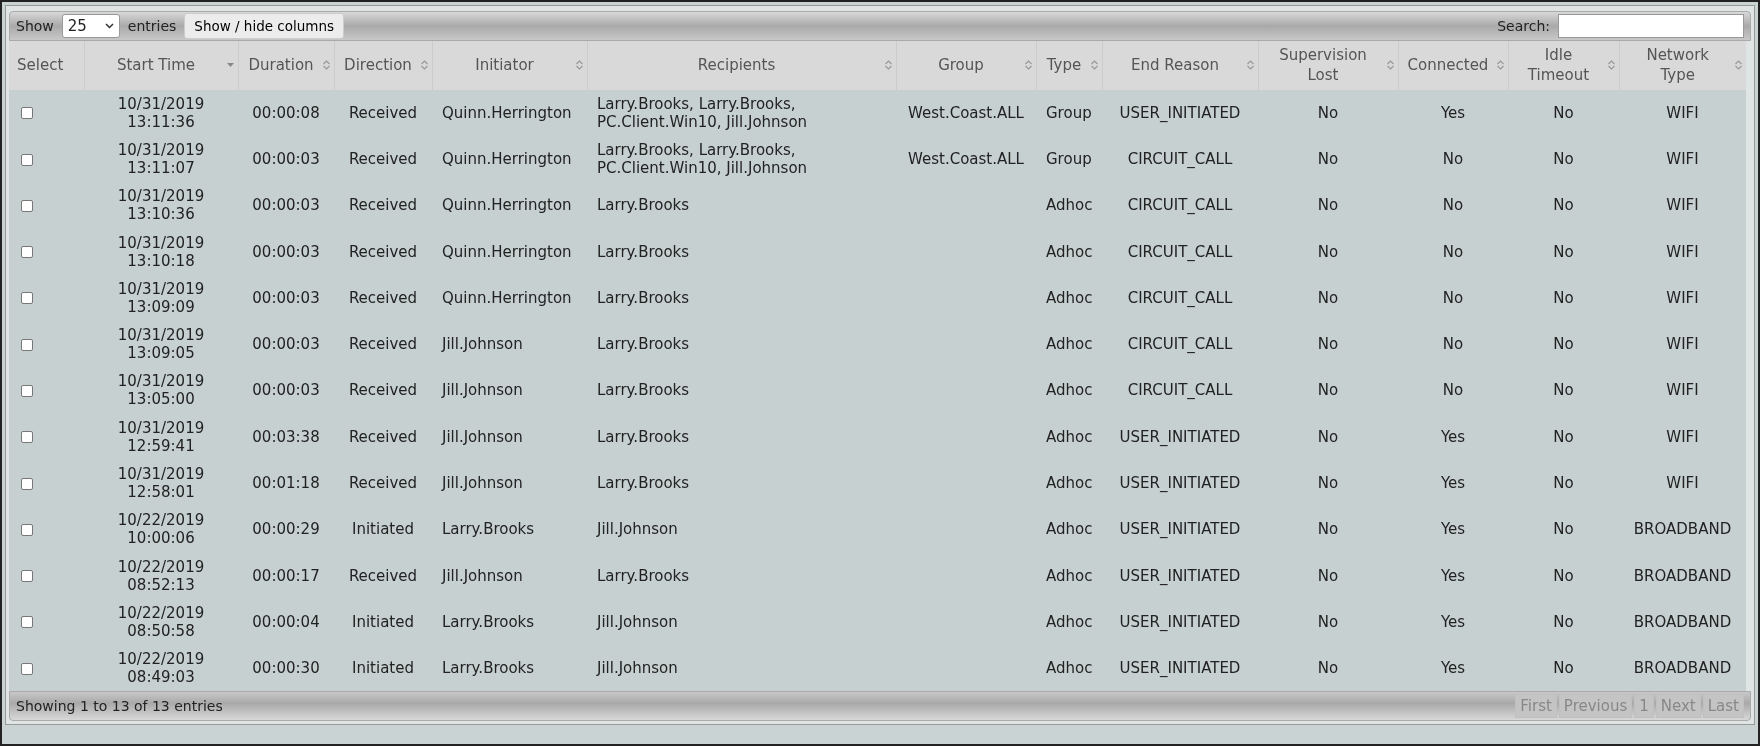 The image size is (1760, 746). I want to click on show-hide-columns-button: Show / hide columns, so click(264, 25).